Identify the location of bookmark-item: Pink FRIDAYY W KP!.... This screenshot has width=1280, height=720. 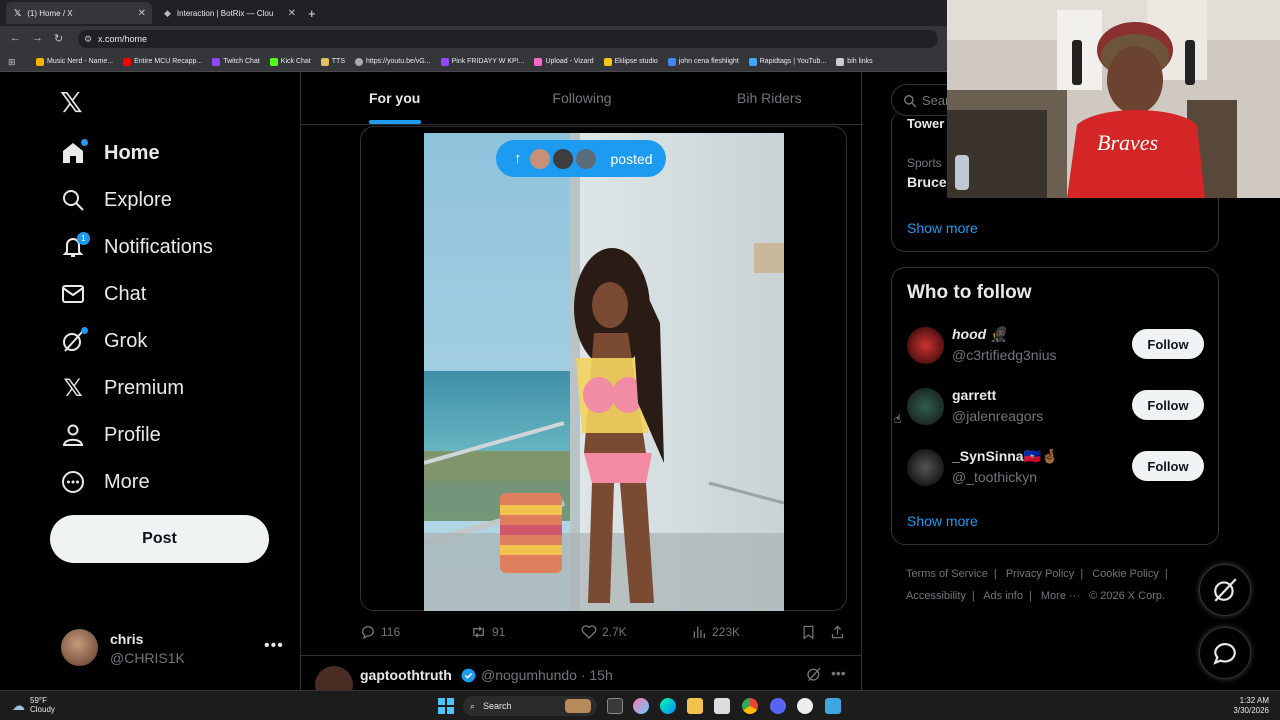
(482, 61).